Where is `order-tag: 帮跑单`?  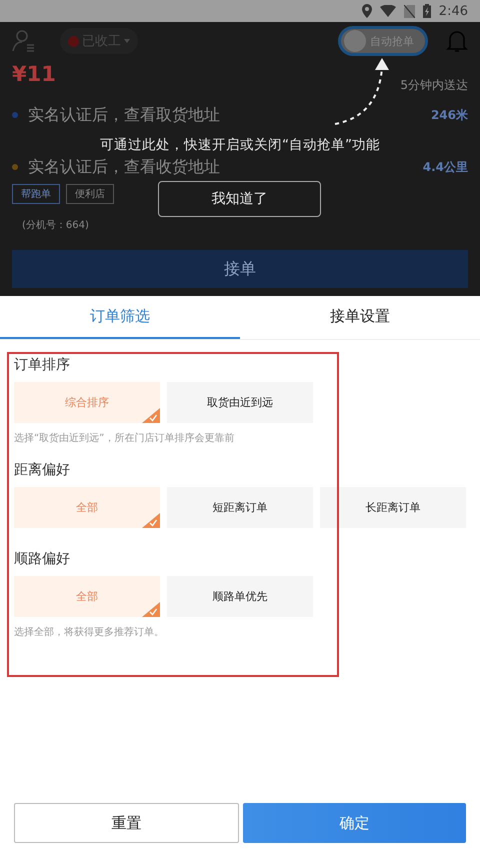
order-tag: 帮跑单 is located at coordinates (36, 194).